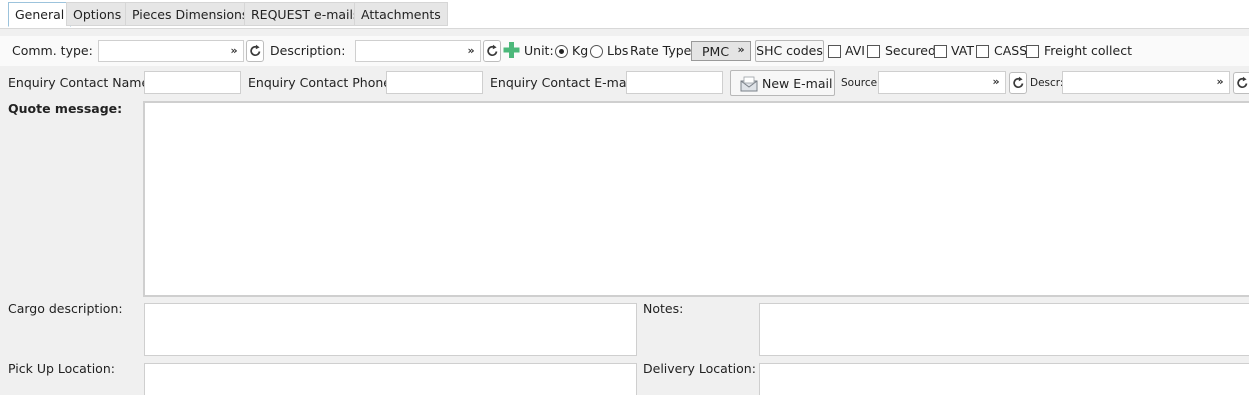 Image resolution: width=1249 pixels, height=395 pixels. What do you see at coordinates (873, 51) in the screenshot?
I see `secured-checkbox` at bounding box center [873, 51].